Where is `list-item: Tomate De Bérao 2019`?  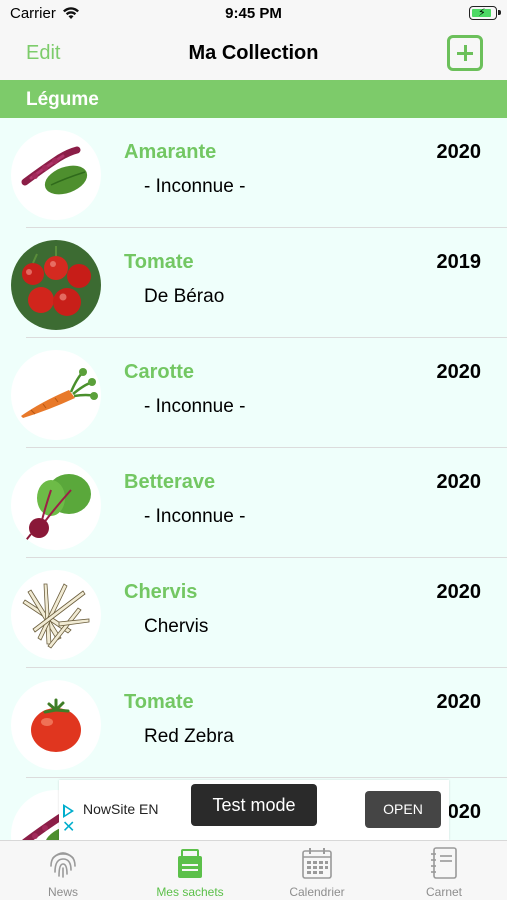 list-item: Tomate De Bérao 2019 is located at coordinates (253, 283).